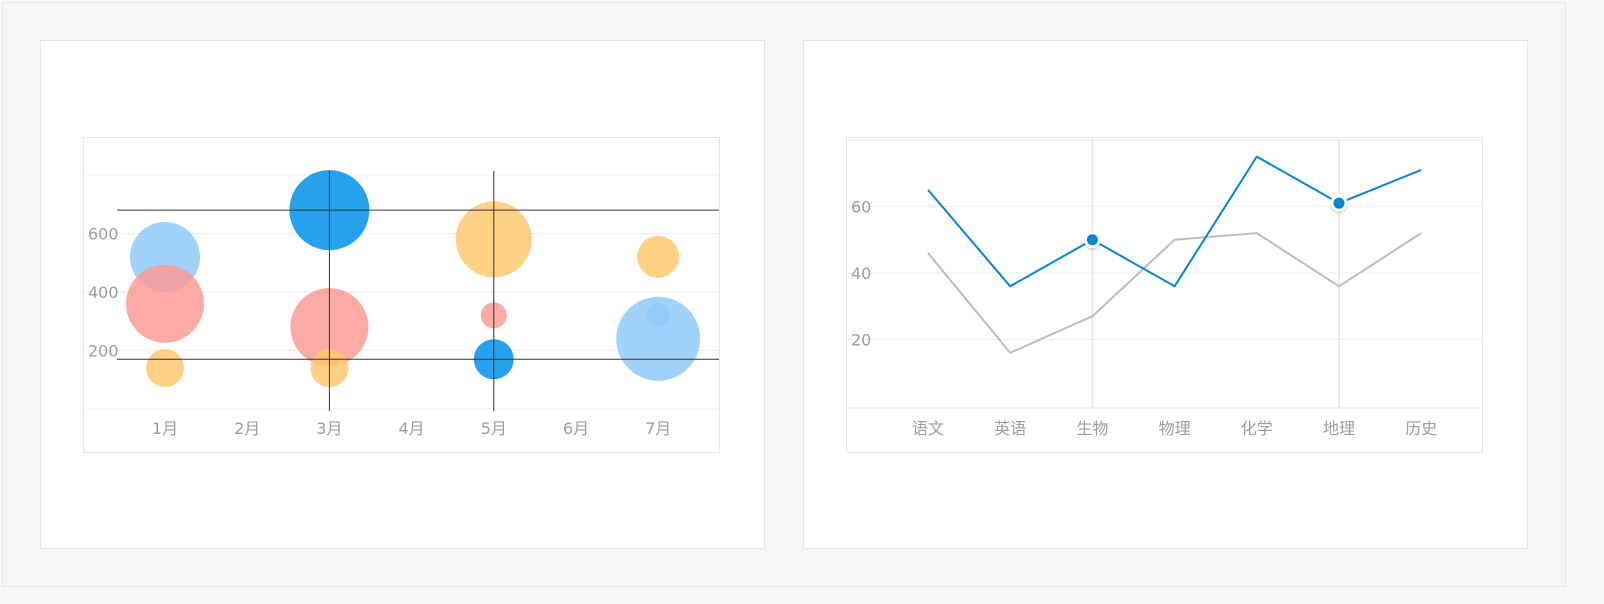 This screenshot has width=1604, height=604. Describe the element at coordinates (861, 273) in the screenshot. I see `y-tick-label: 40` at that location.